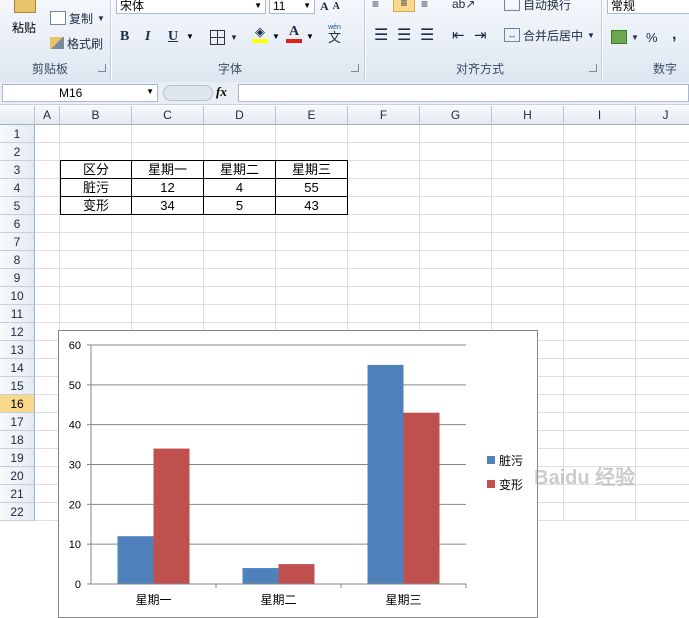 The width and height of the screenshot is (689, 618). What do you see at coordinates (96, 206) in the screenshot?
I see `table-cell: 变形` at bounding box center [96, 206].